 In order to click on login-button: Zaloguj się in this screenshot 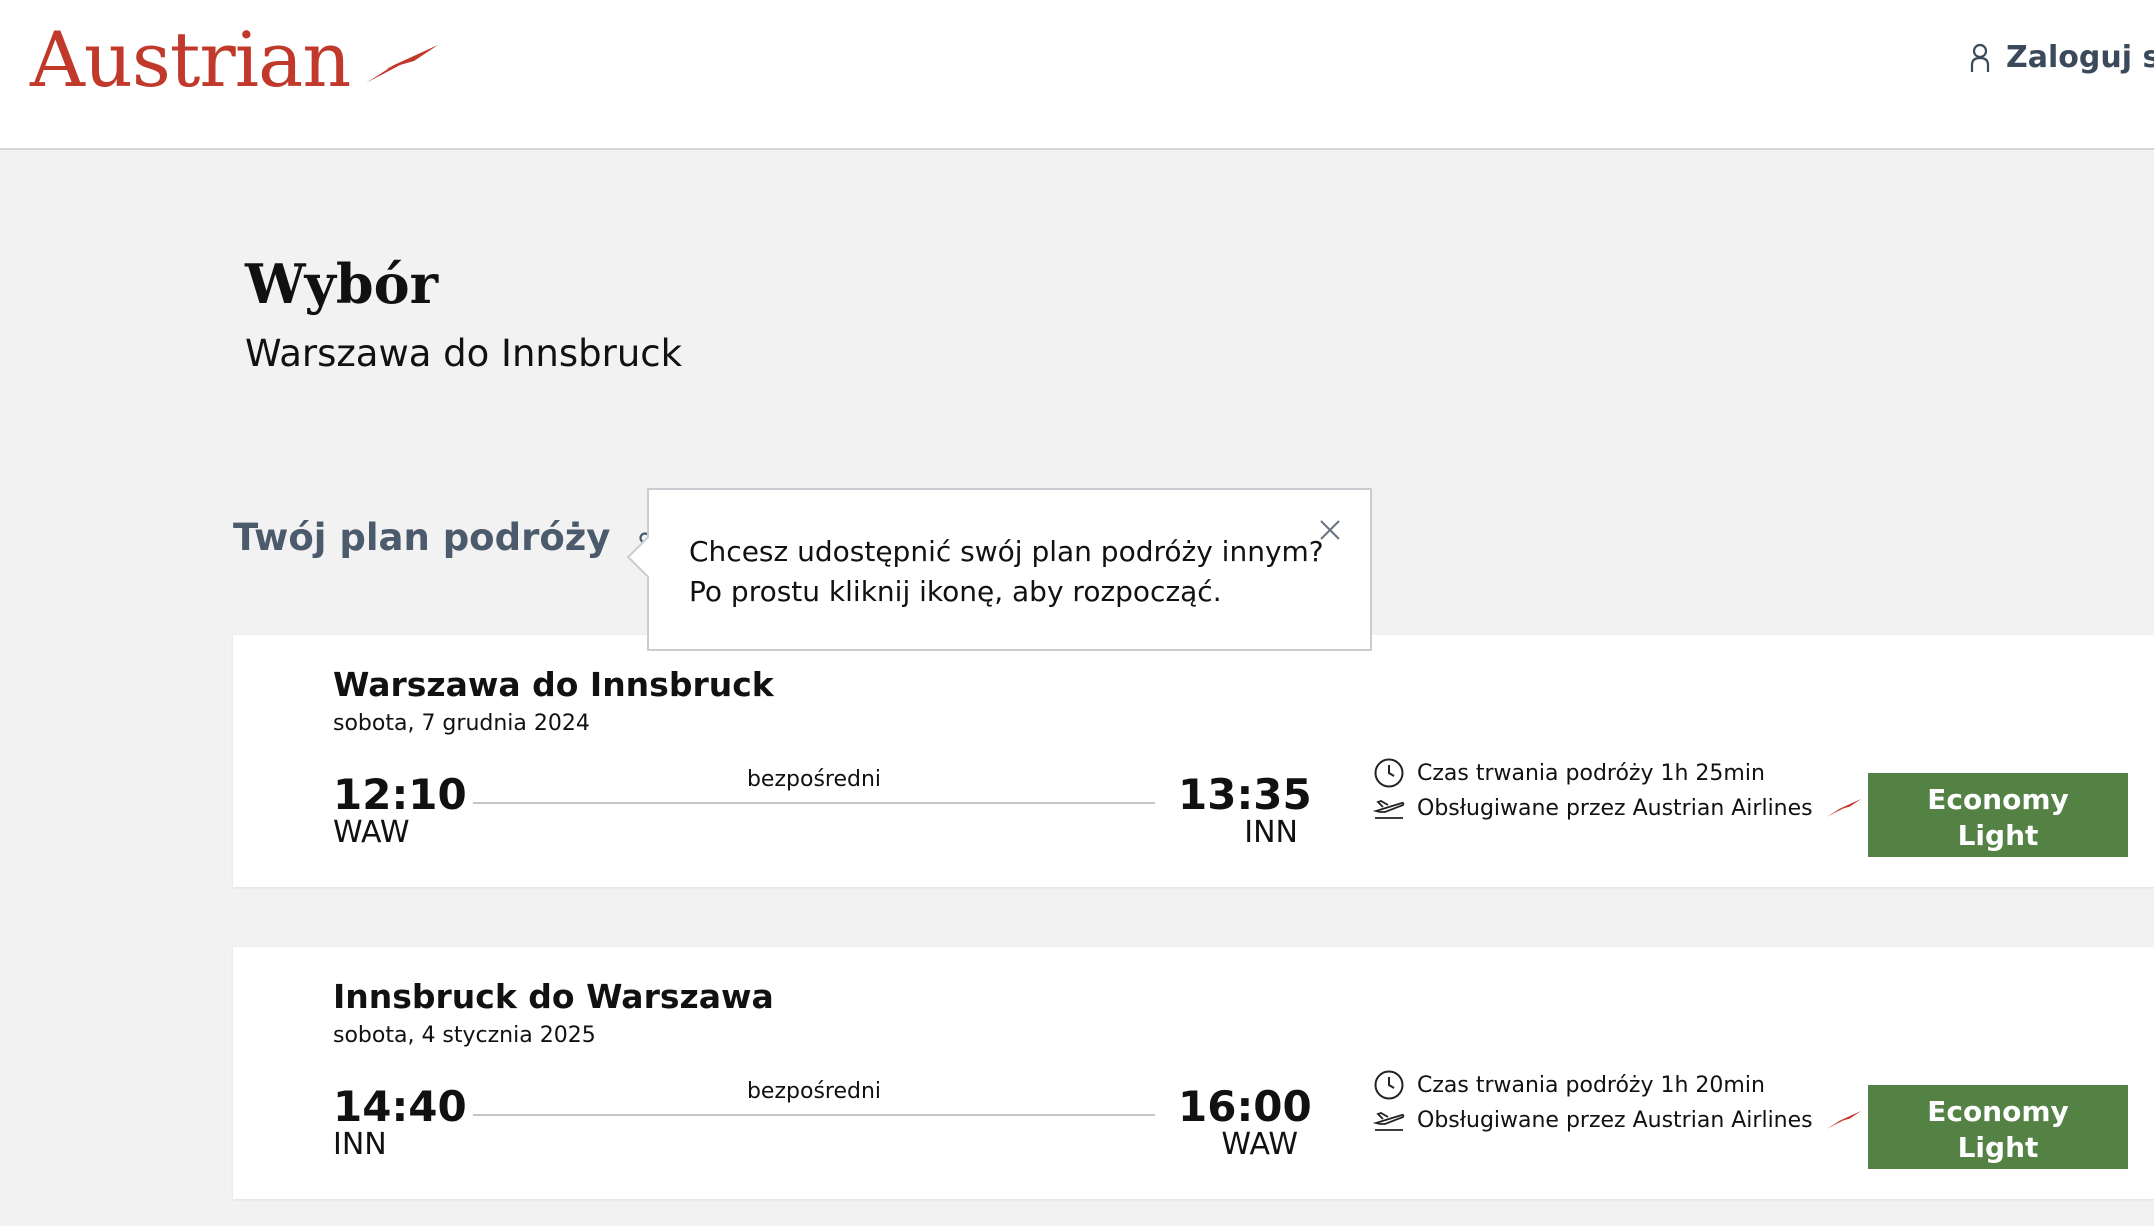, I will do `click(2062, 57)`.